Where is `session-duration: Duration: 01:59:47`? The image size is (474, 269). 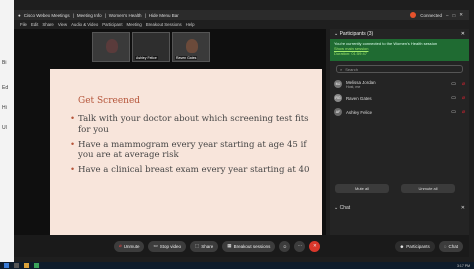
session-duration: Duration: 01:59:47 is located at coordinates (350, 53).